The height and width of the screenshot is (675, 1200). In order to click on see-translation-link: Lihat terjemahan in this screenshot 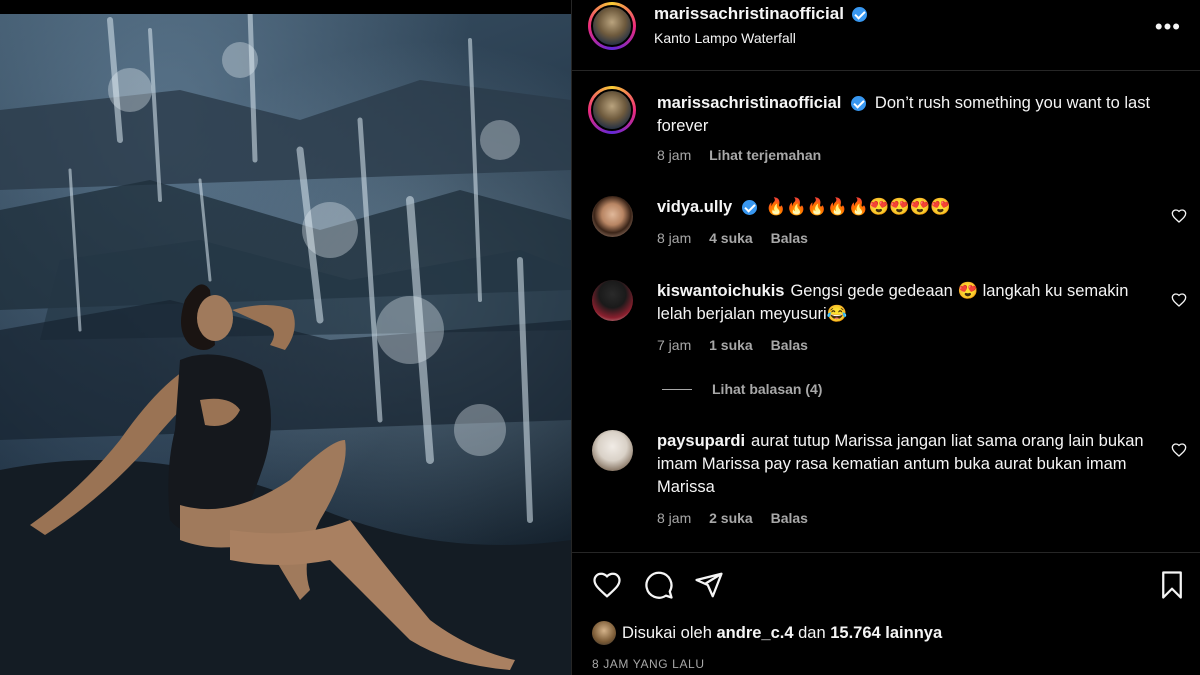, I will do `click(765, 155)`.